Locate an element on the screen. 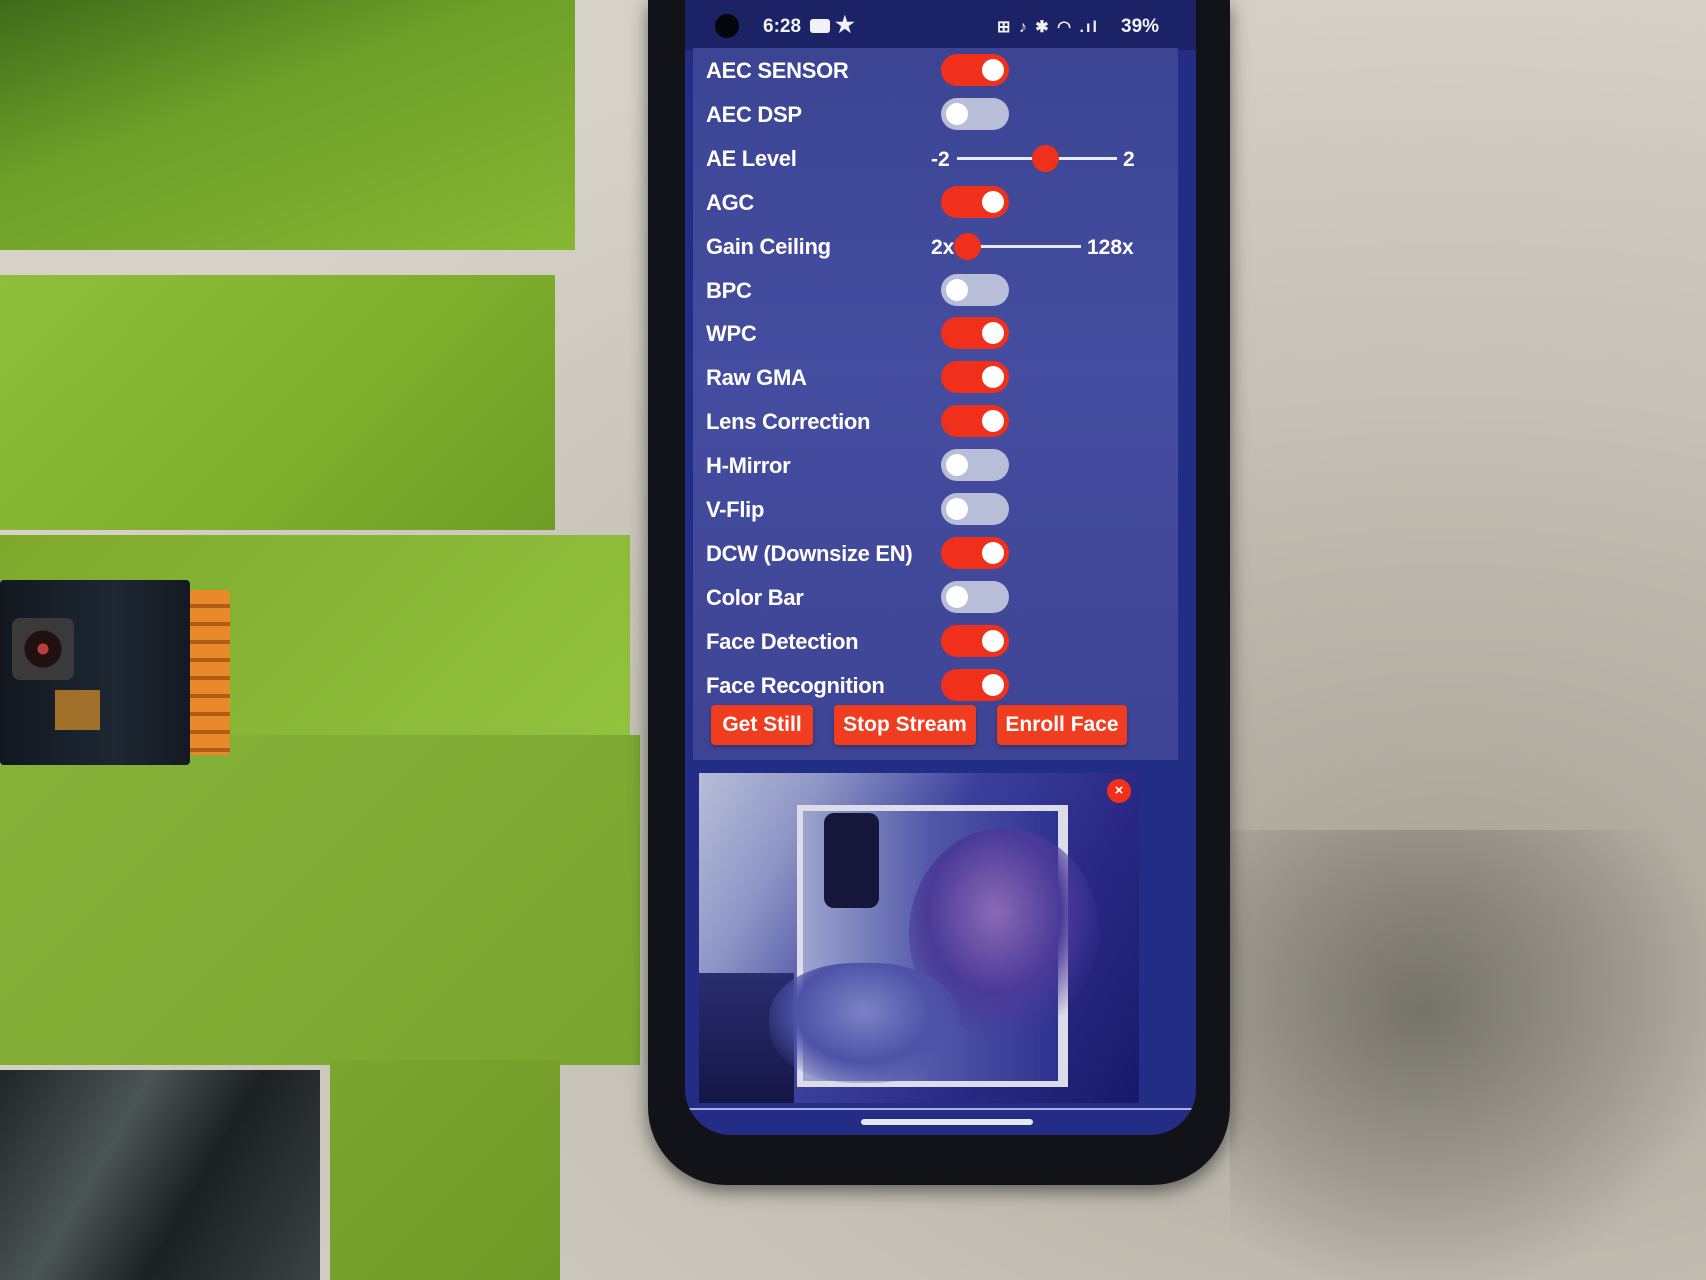  setting-label: AEC SENSOR is located at coordinates (777, 70).